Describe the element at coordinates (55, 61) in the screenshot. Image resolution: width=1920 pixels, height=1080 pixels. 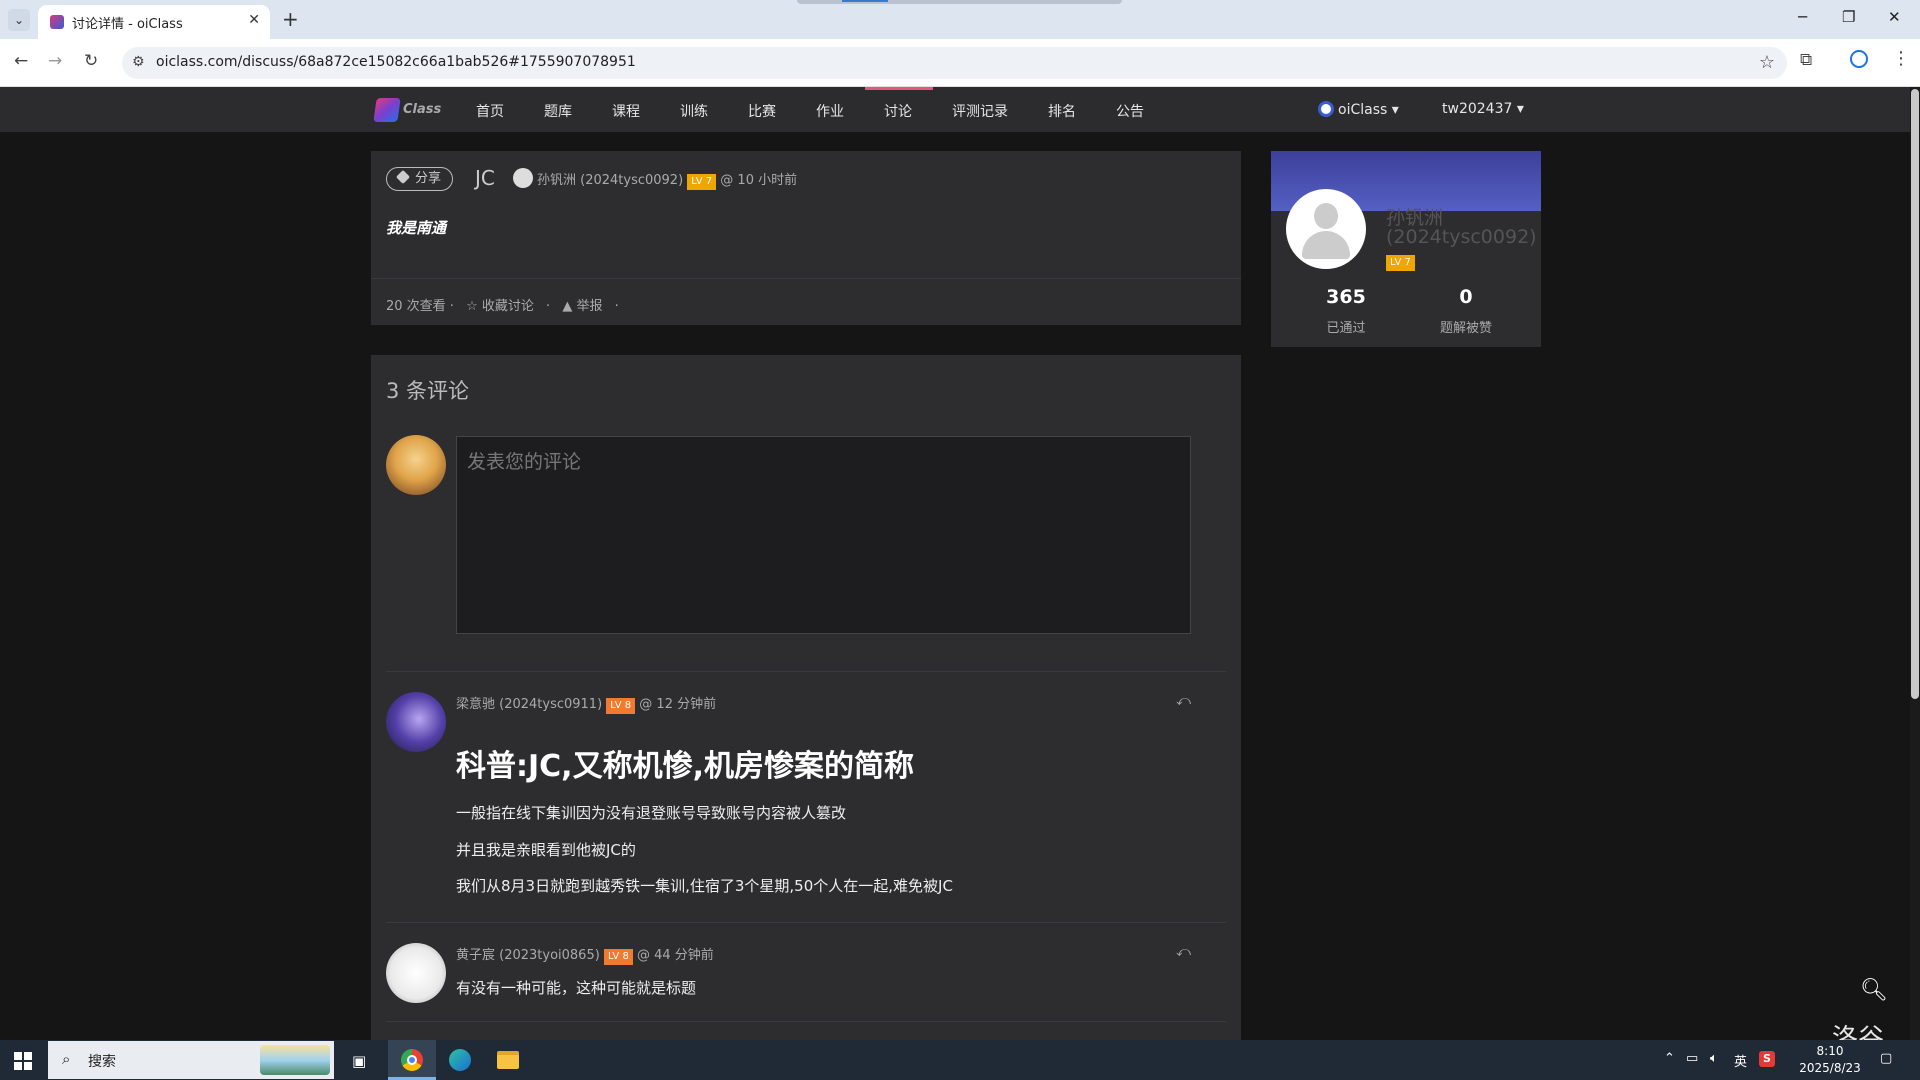
I see `forward-arrow-icon: →` at that location.